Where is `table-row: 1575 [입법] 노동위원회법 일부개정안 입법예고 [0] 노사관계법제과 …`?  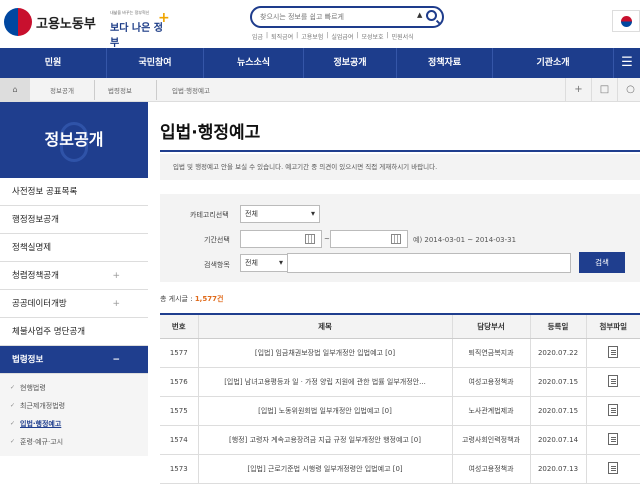
table-row: 1575 [입법] 노동위원회법 일부개정안 입법예고 [0] 노사관계법제과 … is located at coordinates (400, 411).